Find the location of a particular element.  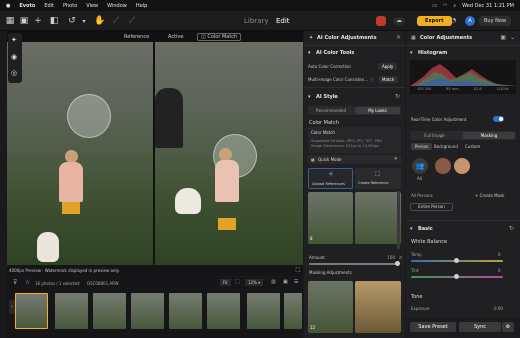

create-reference-tile: ⬚ Create Reference is located at coordinates (378, 178).